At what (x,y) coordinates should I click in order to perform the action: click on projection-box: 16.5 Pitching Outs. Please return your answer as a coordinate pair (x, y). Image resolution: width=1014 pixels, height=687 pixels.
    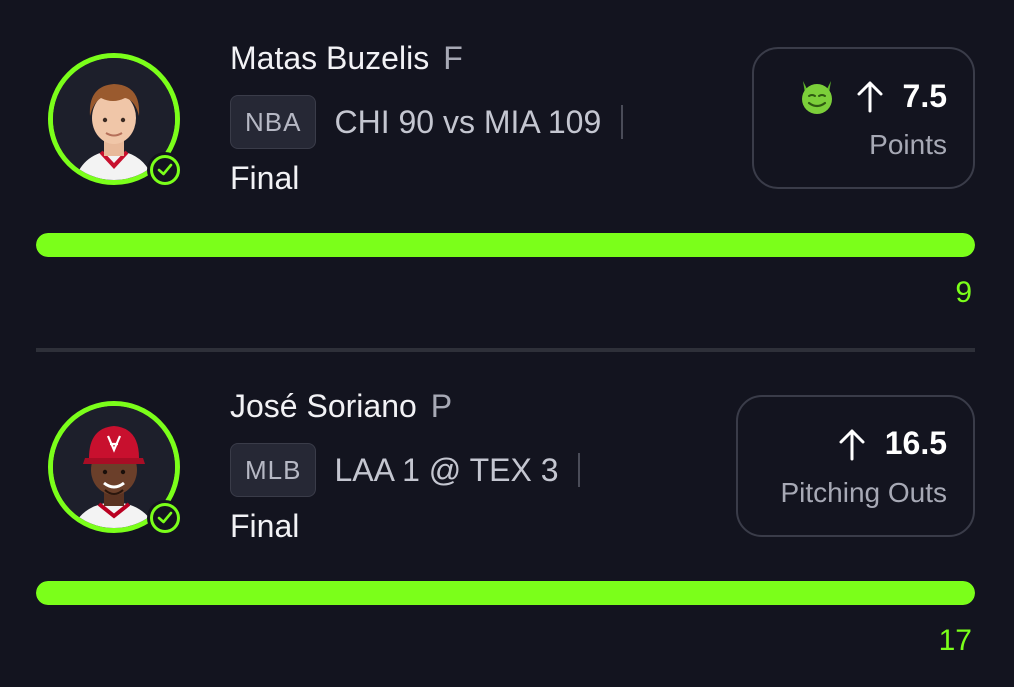
    Looking at the image, I should click on (855, 466).